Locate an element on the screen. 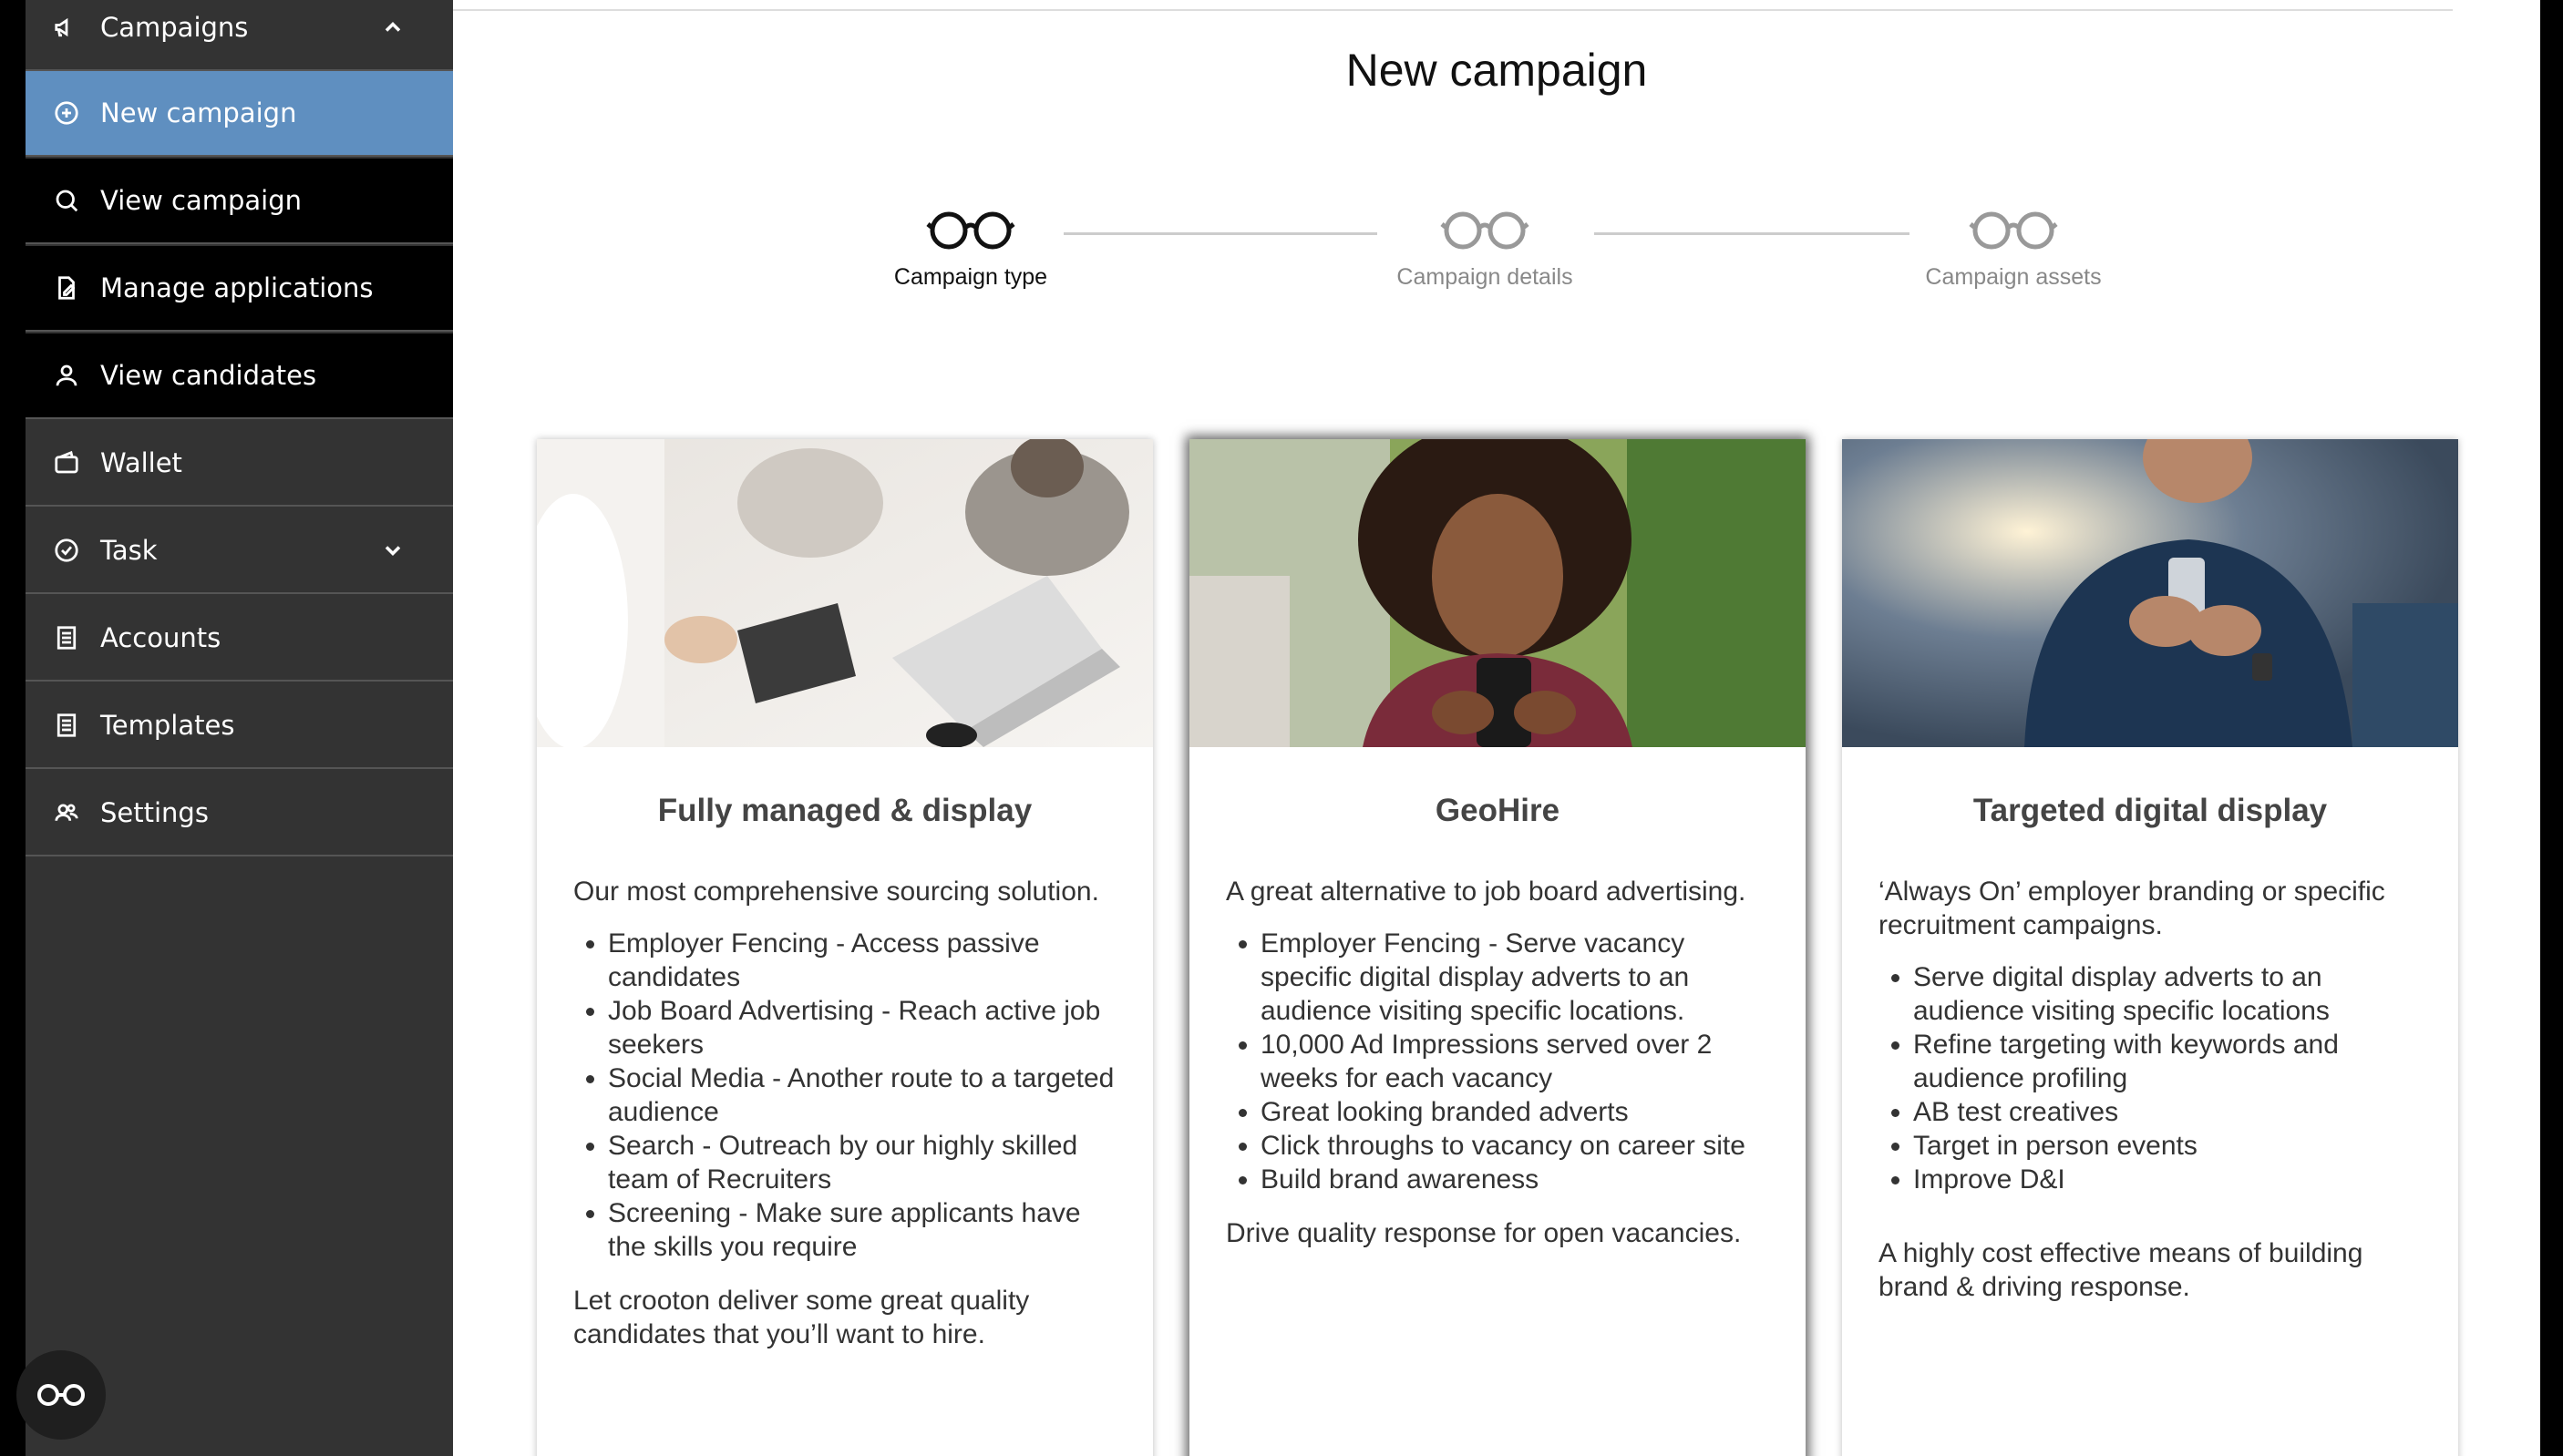 This screenshot has width=2563, height=1456. sidebar-item-label: Wallet is located at coordinates (141, 462).